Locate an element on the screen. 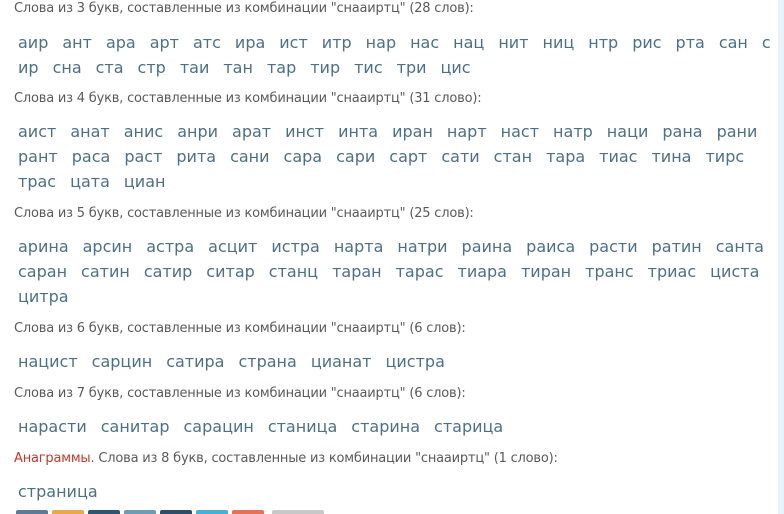 This screenshot has width=784, height=514. word-link: нар is located at coordinates (381, 42).